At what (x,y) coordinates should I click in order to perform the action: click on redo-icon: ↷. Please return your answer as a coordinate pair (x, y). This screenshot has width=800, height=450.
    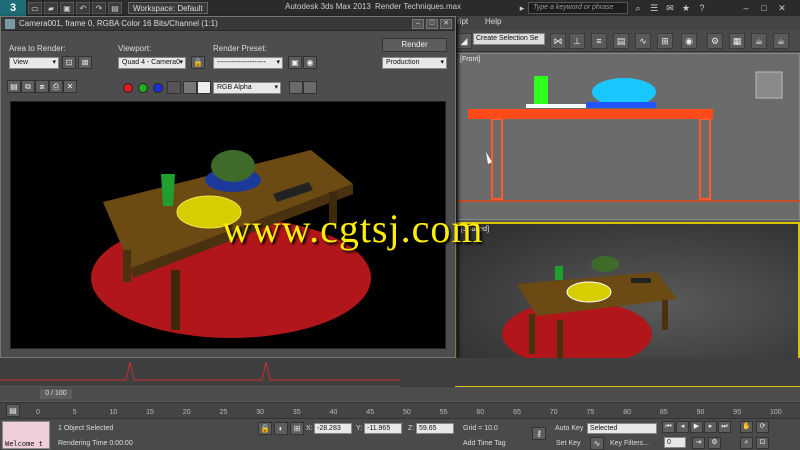
    Looking at the image, I should click on (99, 8).